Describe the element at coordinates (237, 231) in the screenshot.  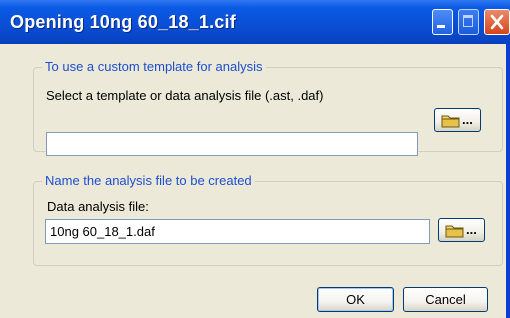
I see `analysis-file-input: 10ng 60_18_1.daf` at that location.